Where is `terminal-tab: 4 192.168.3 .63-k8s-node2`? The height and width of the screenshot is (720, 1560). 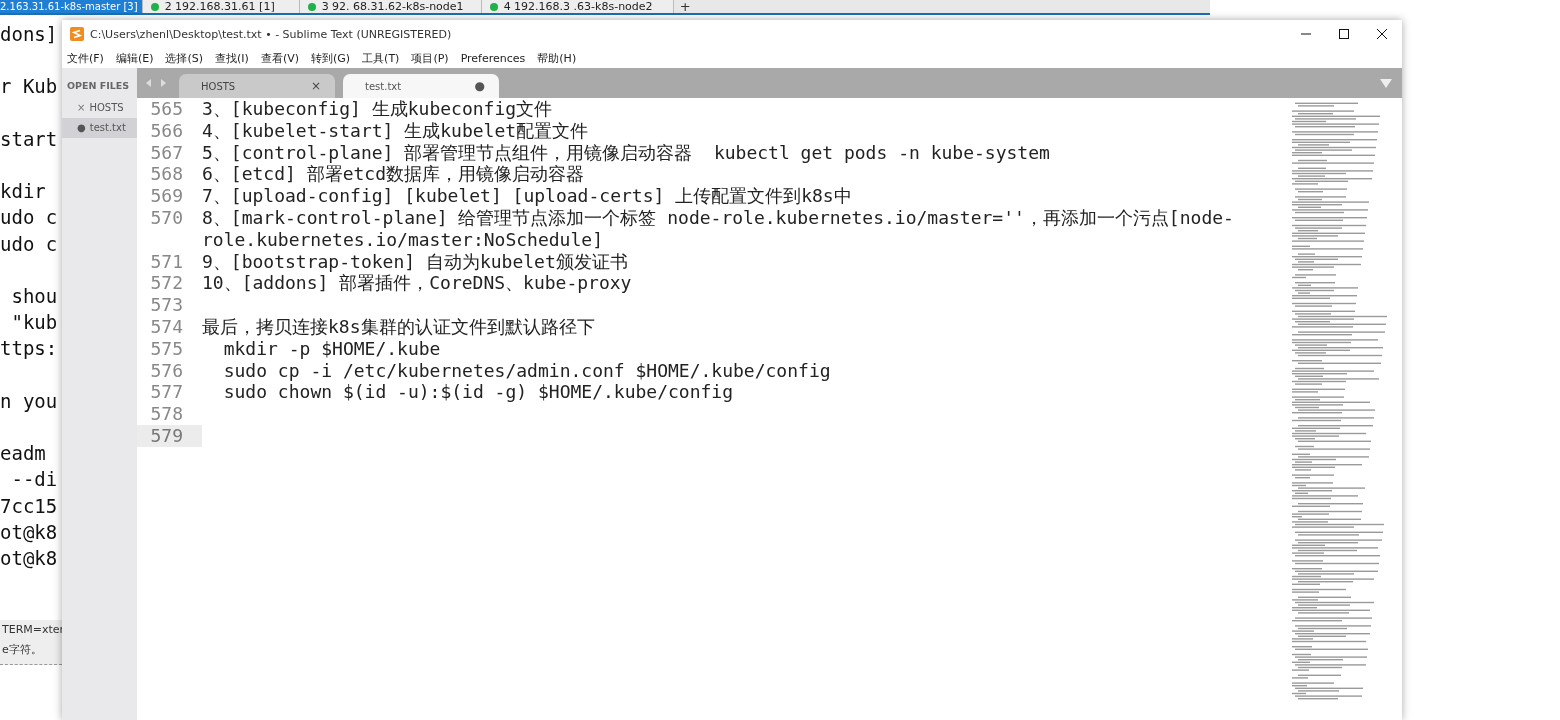 terminal-tab: 4 192.168.3 .63-k8s-node2 is located at coordinates (577, 6).